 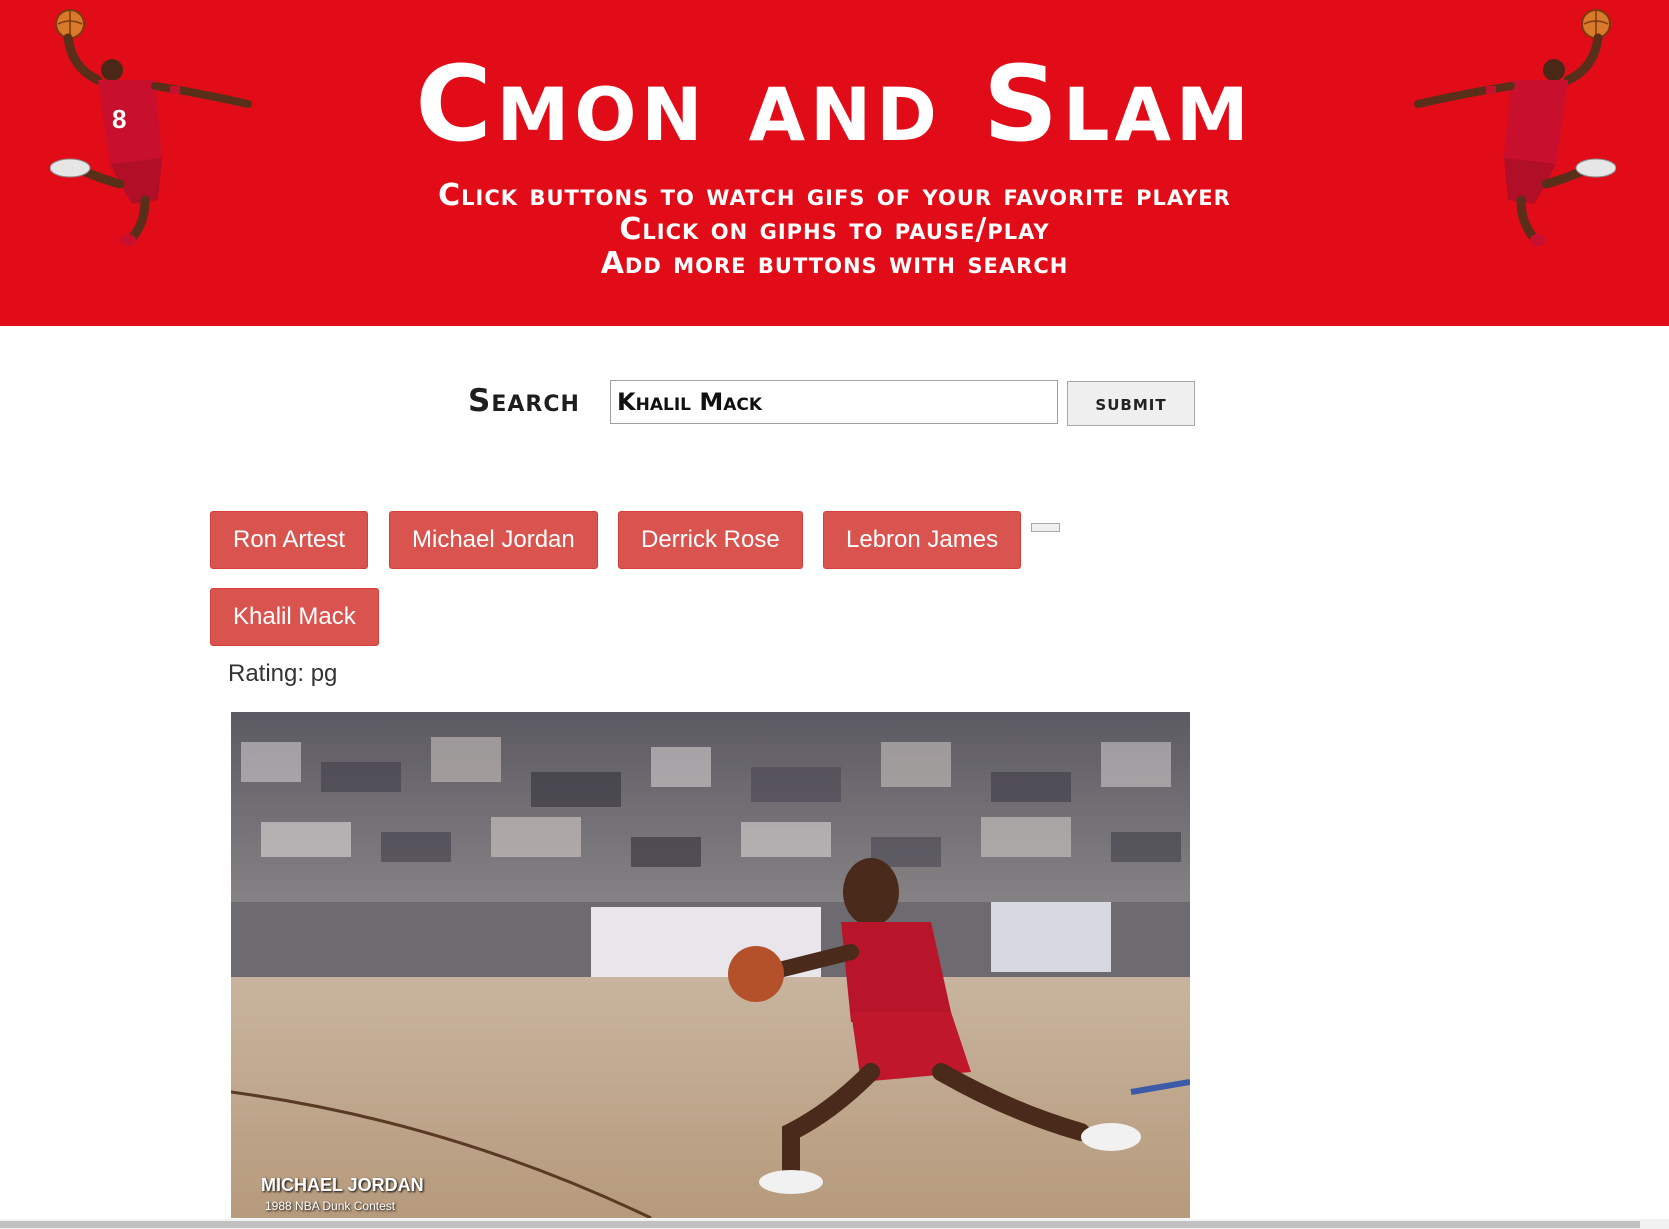 What do you see at coordinates (710, 540) in the screenshot?
I see `player-button-derrick-rose: Derrick Rose` at bounding box center [710, 540].